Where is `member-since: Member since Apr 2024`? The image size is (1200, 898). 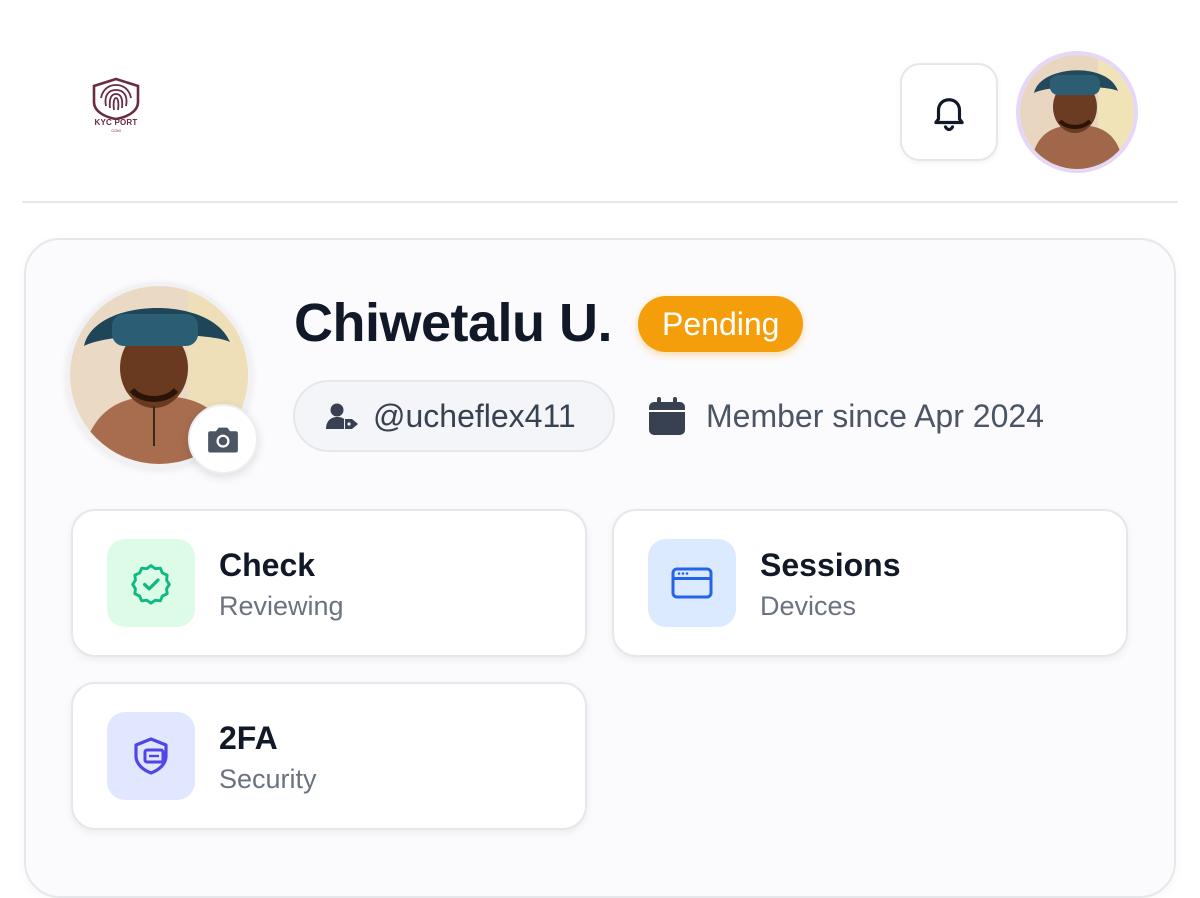 member-since: Member since Apr 2024 is located at coordinates (846, 416).